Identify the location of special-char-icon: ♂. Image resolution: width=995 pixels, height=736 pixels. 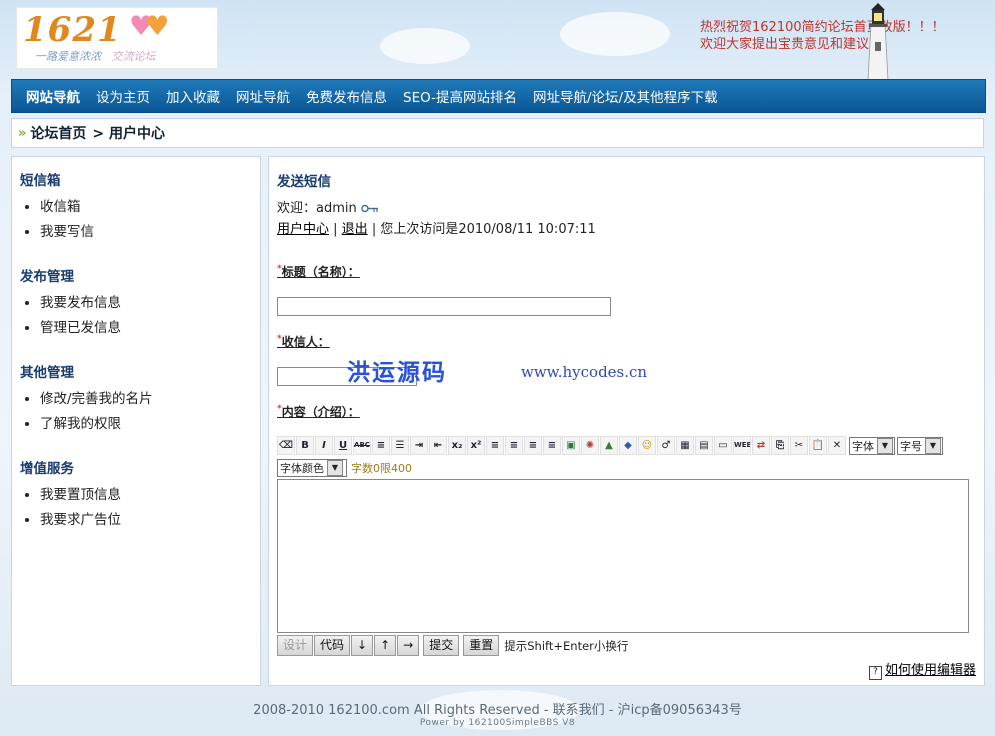
(666, 445).